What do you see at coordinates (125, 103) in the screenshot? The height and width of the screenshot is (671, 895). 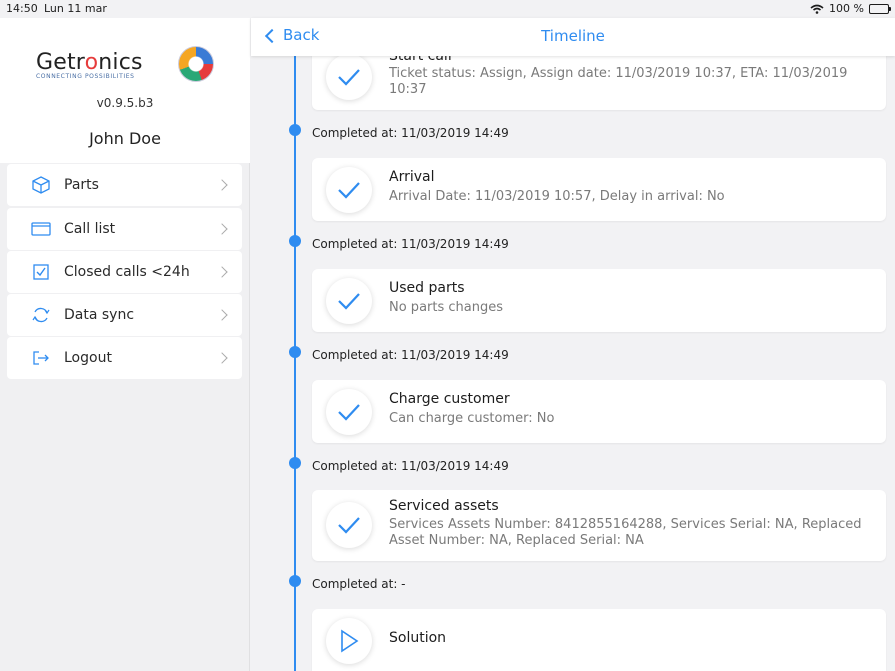 I see `app-version: v0.9.5.b3` at bounding box center [125, 103].